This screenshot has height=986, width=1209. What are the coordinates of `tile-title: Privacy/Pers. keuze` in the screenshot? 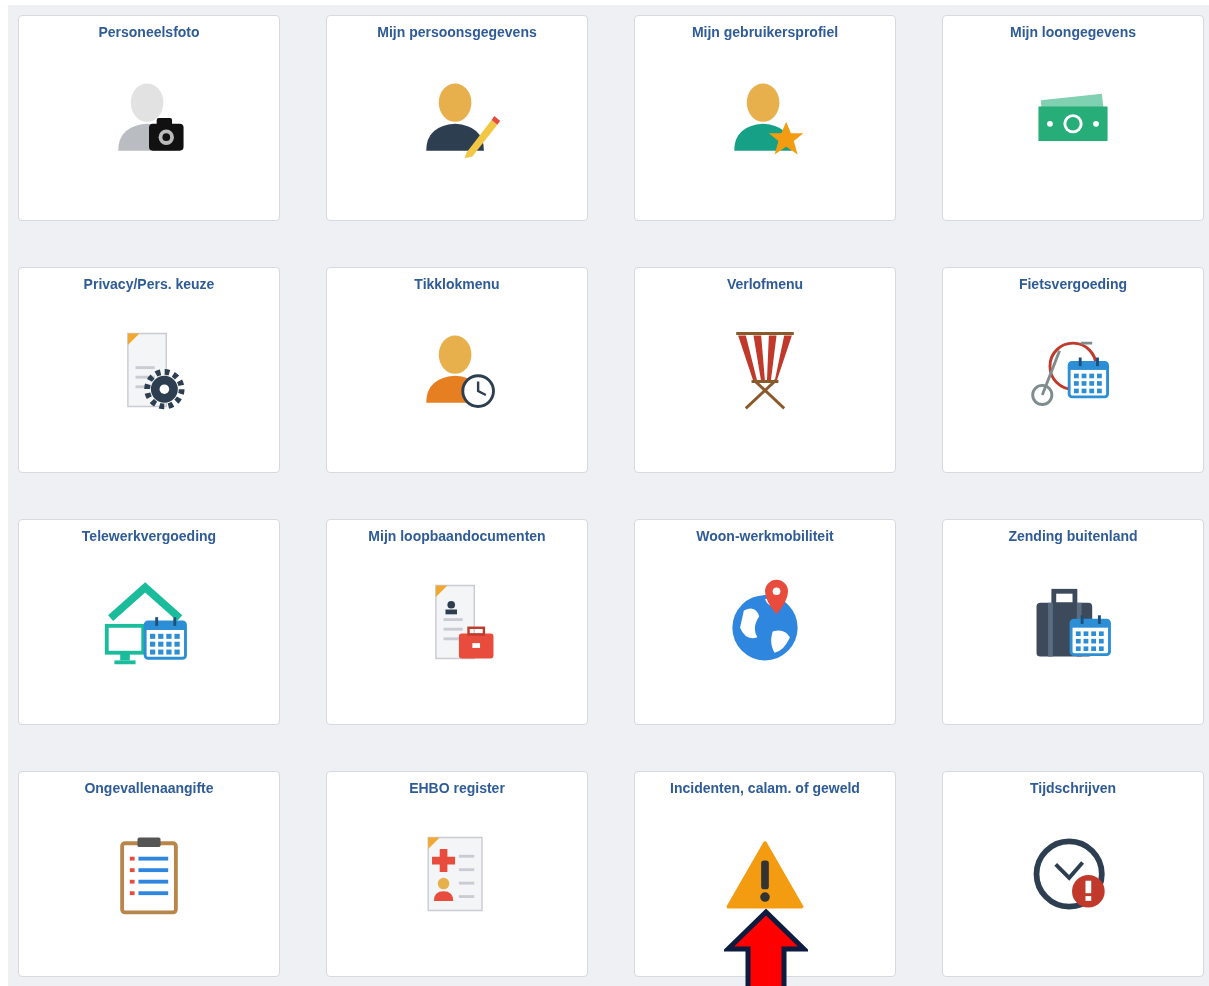 It's located at (149, 284).